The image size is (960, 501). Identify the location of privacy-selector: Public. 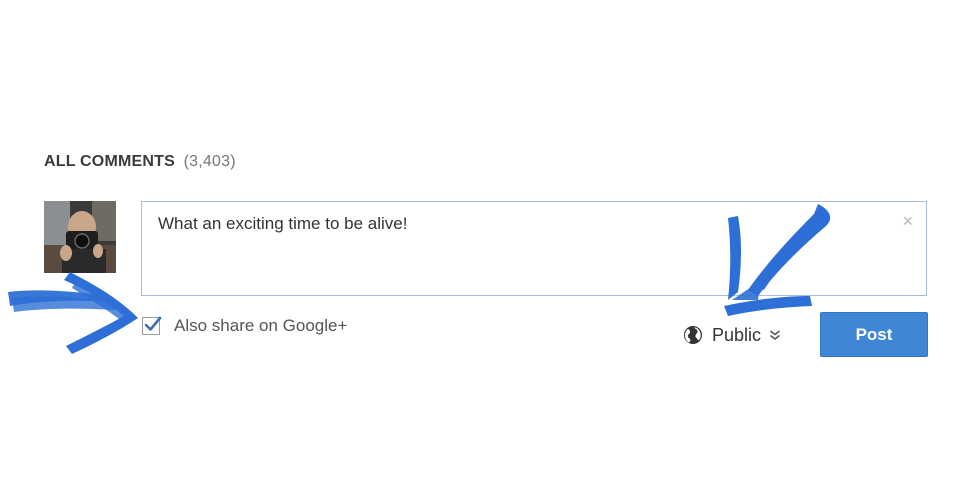
(732, 335).